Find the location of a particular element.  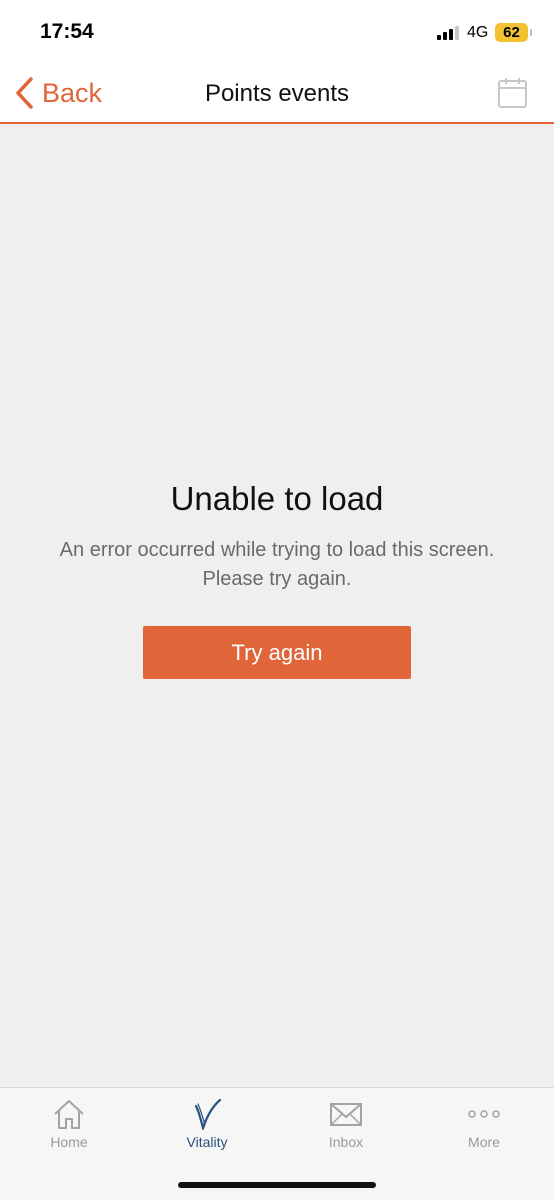

status-bar: 17:54 4G 62 is located at coordinates (277, 32).